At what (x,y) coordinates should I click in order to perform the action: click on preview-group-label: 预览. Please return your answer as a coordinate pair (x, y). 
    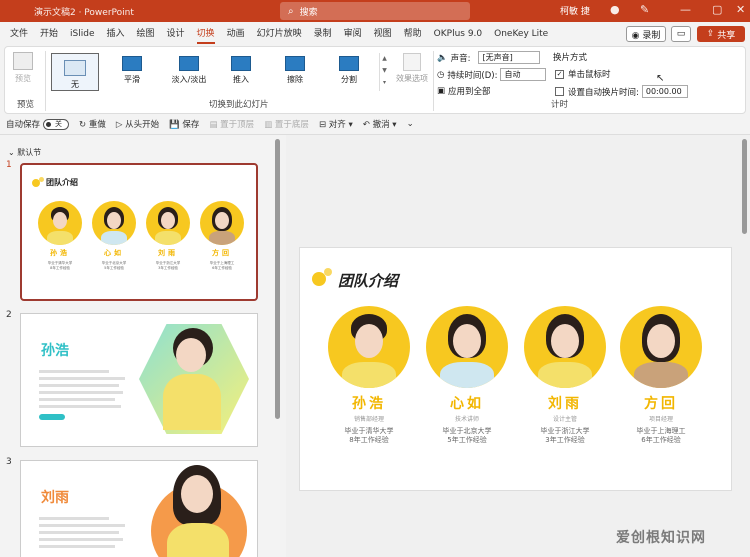
    Looking at the image, I should click on (26, 105).